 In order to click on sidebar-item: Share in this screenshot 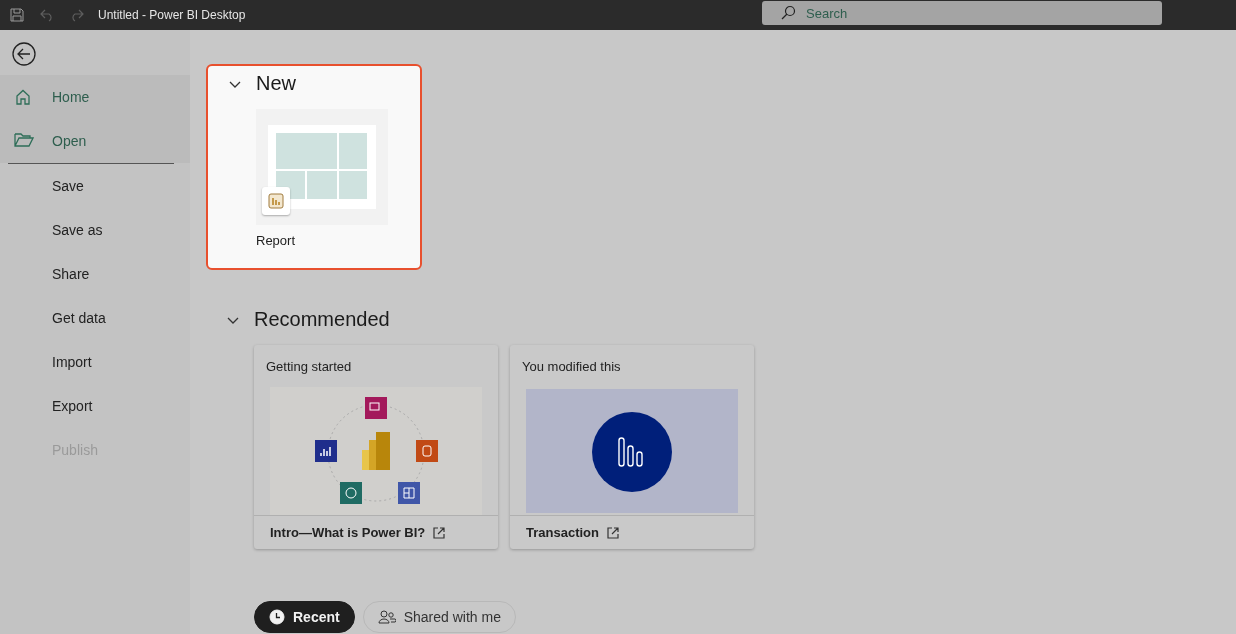, I will do `click(95, 274)`.